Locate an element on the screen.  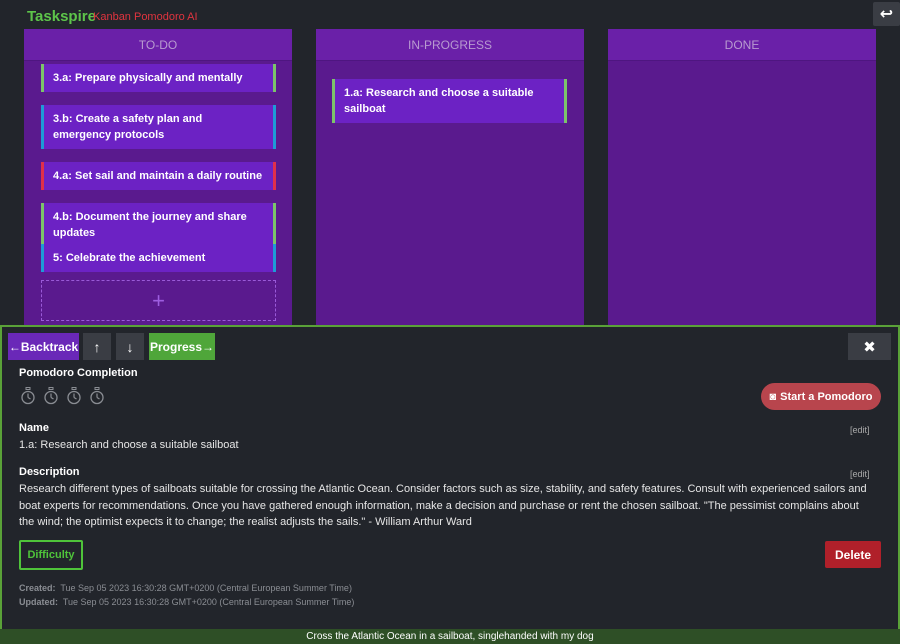
close-button: ✖ is located at coordinates (869, 346).